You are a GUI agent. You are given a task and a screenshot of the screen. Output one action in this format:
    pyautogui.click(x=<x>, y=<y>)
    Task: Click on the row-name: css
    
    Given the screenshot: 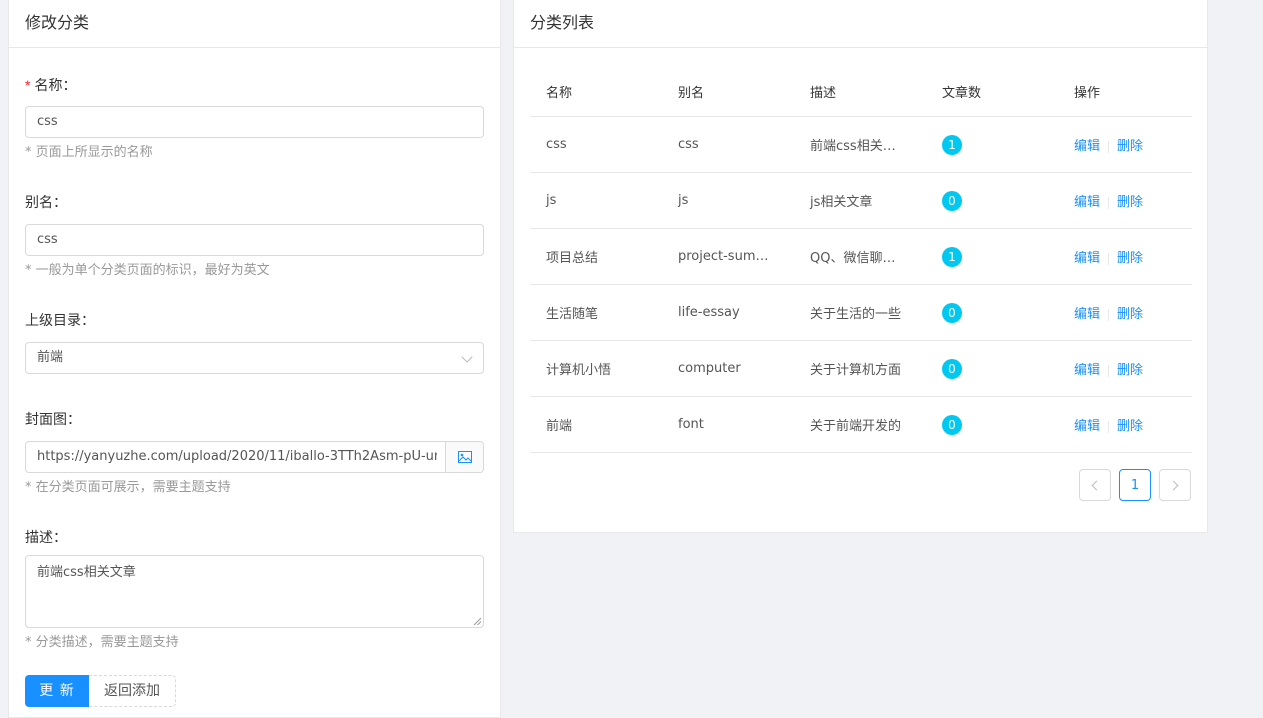 What is the action you would take?
    pyautogui.click(x=556, y=144)
    